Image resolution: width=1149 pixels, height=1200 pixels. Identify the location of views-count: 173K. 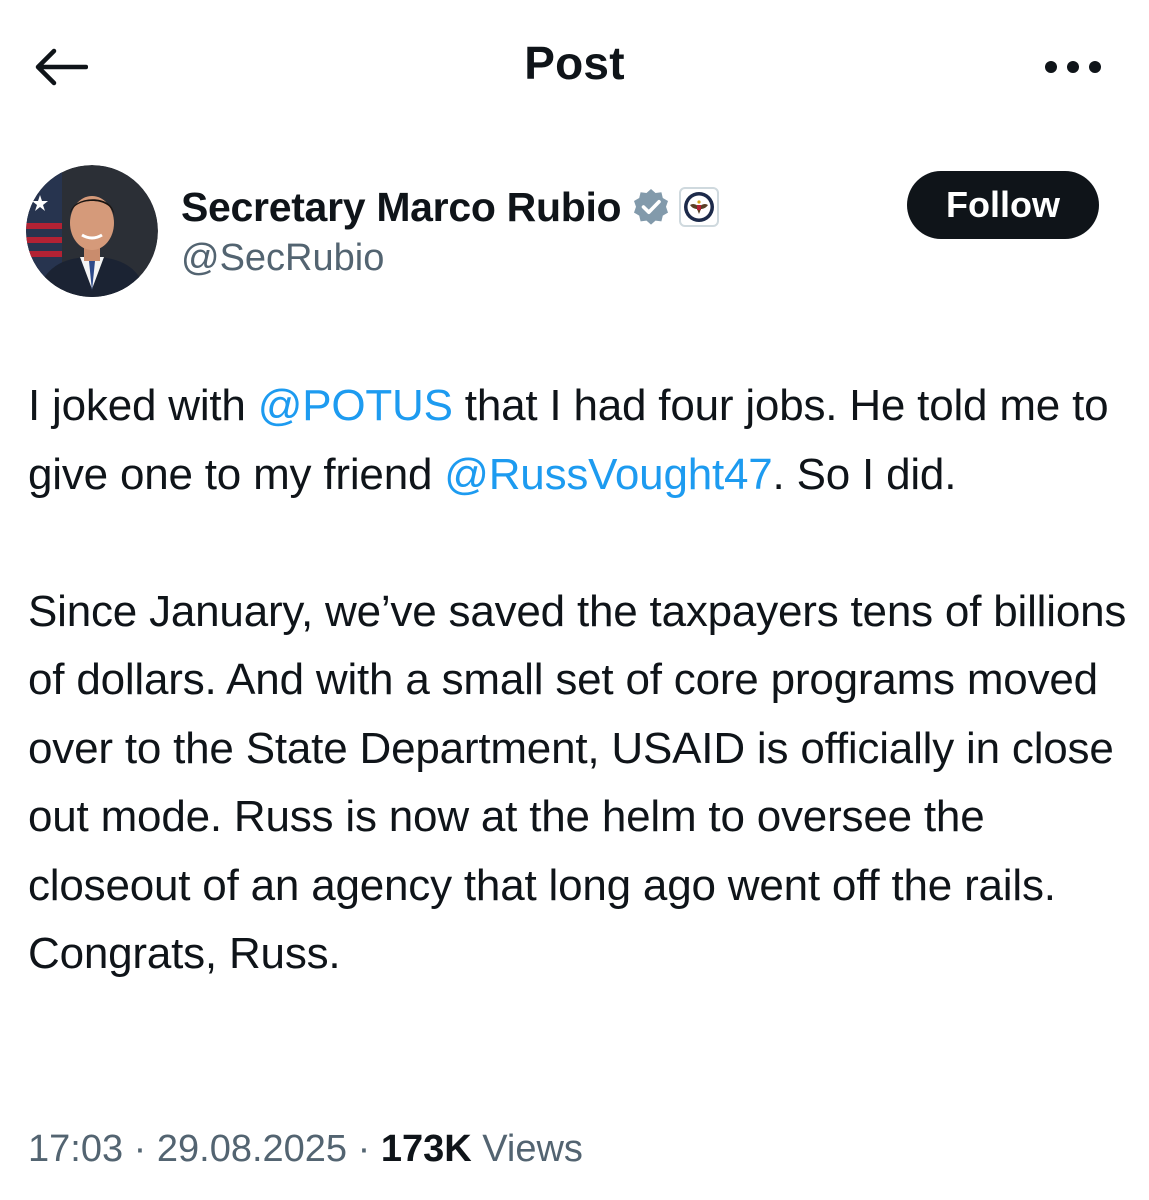
(426, 1149).